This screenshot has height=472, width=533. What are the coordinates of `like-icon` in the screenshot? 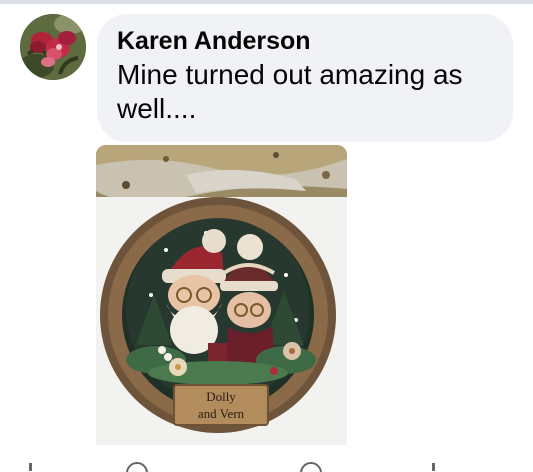 It's located at (30, 467).